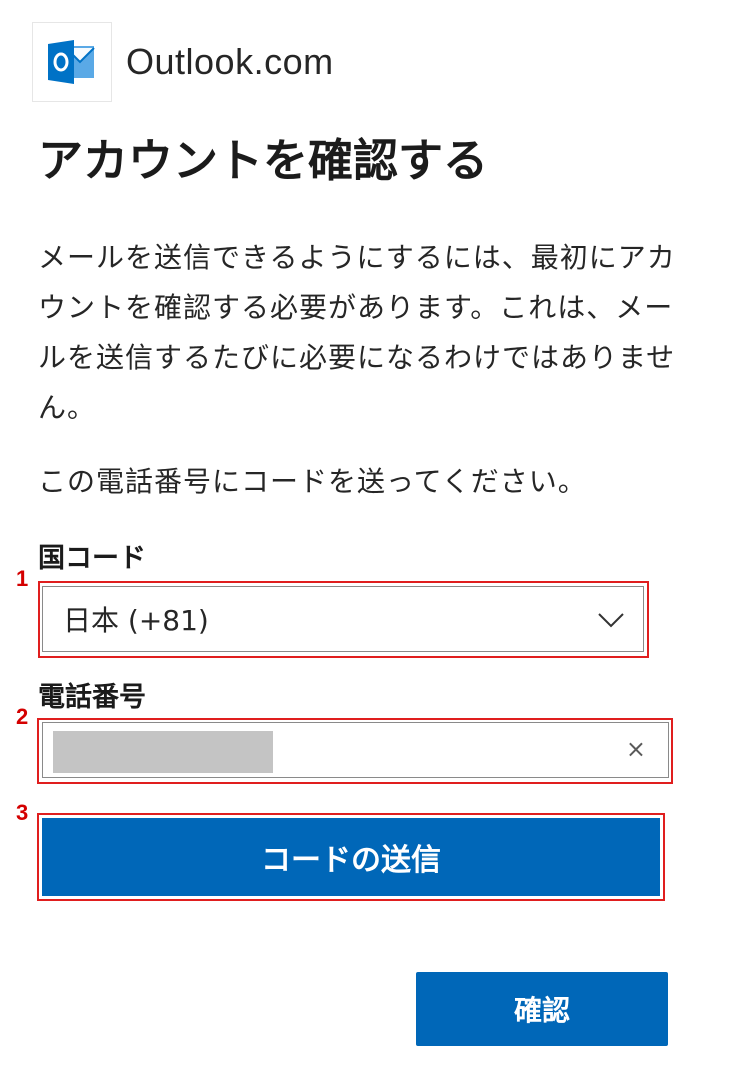  Describe the element at coordinates (263, 160) in the screenshot. I see `page-title: アカウントを確認する` at that location.